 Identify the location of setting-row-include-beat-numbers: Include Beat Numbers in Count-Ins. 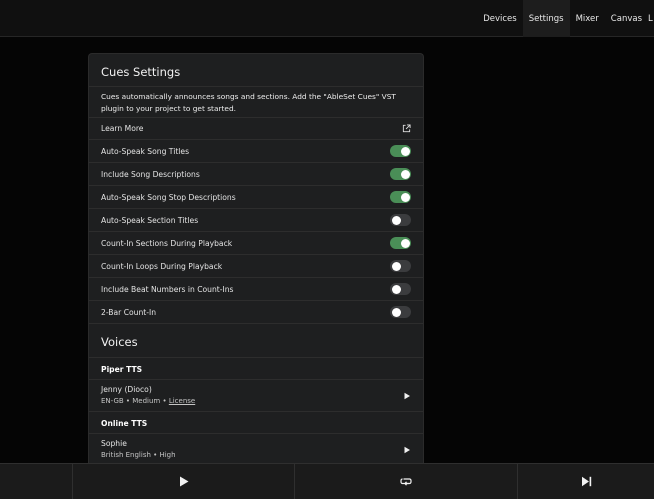
(256, 289).